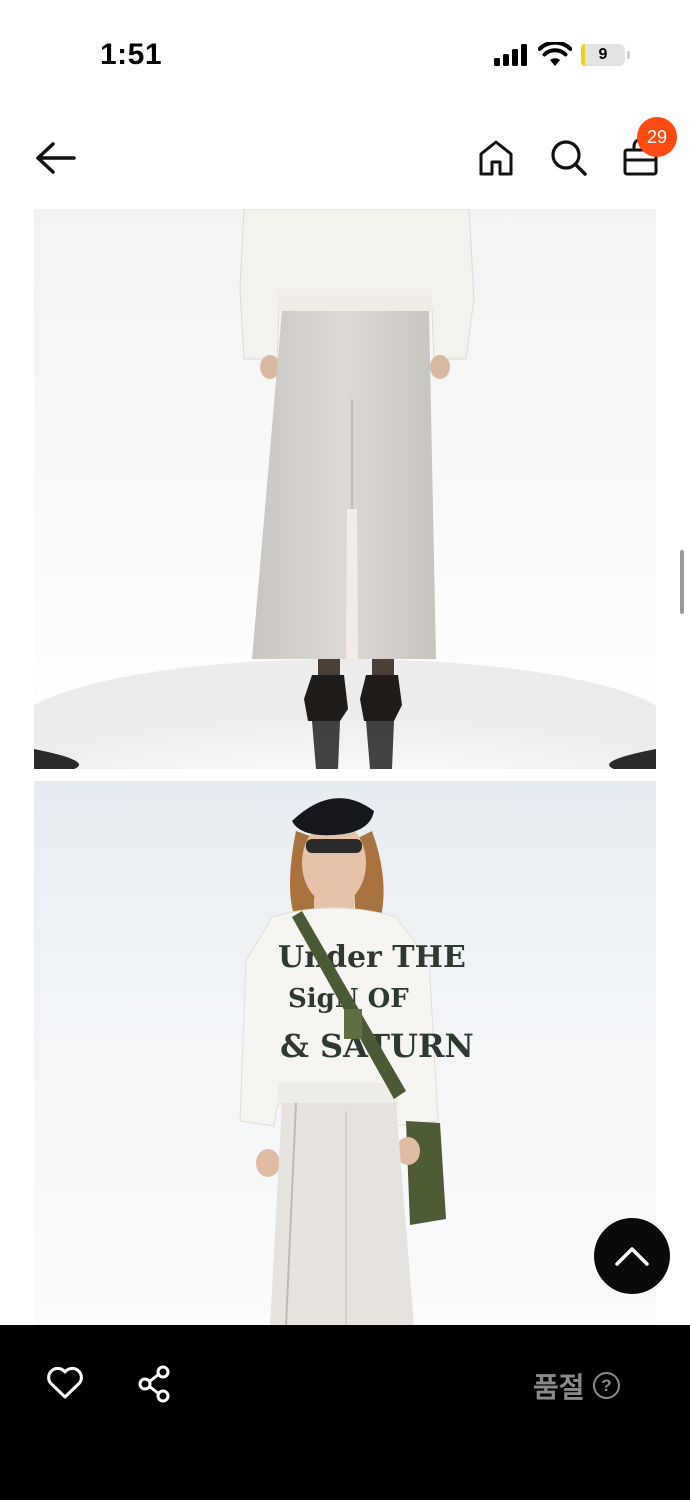 Image resolution: width=690 pixels, height=1500 pixels. What do you see at coordinates (682, 582) in the screenshot?
I see `scrollbar` at bounding box center [682, 582].